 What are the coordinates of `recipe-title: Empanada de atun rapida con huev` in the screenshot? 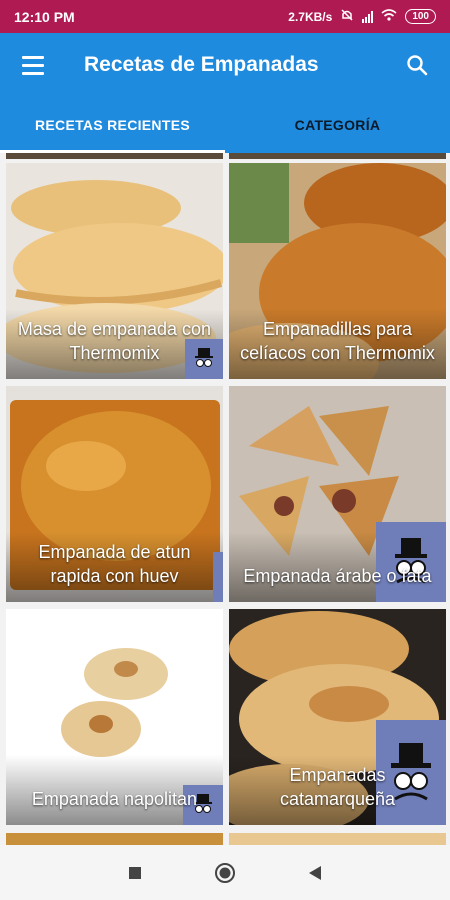 It's located at (114, 564).